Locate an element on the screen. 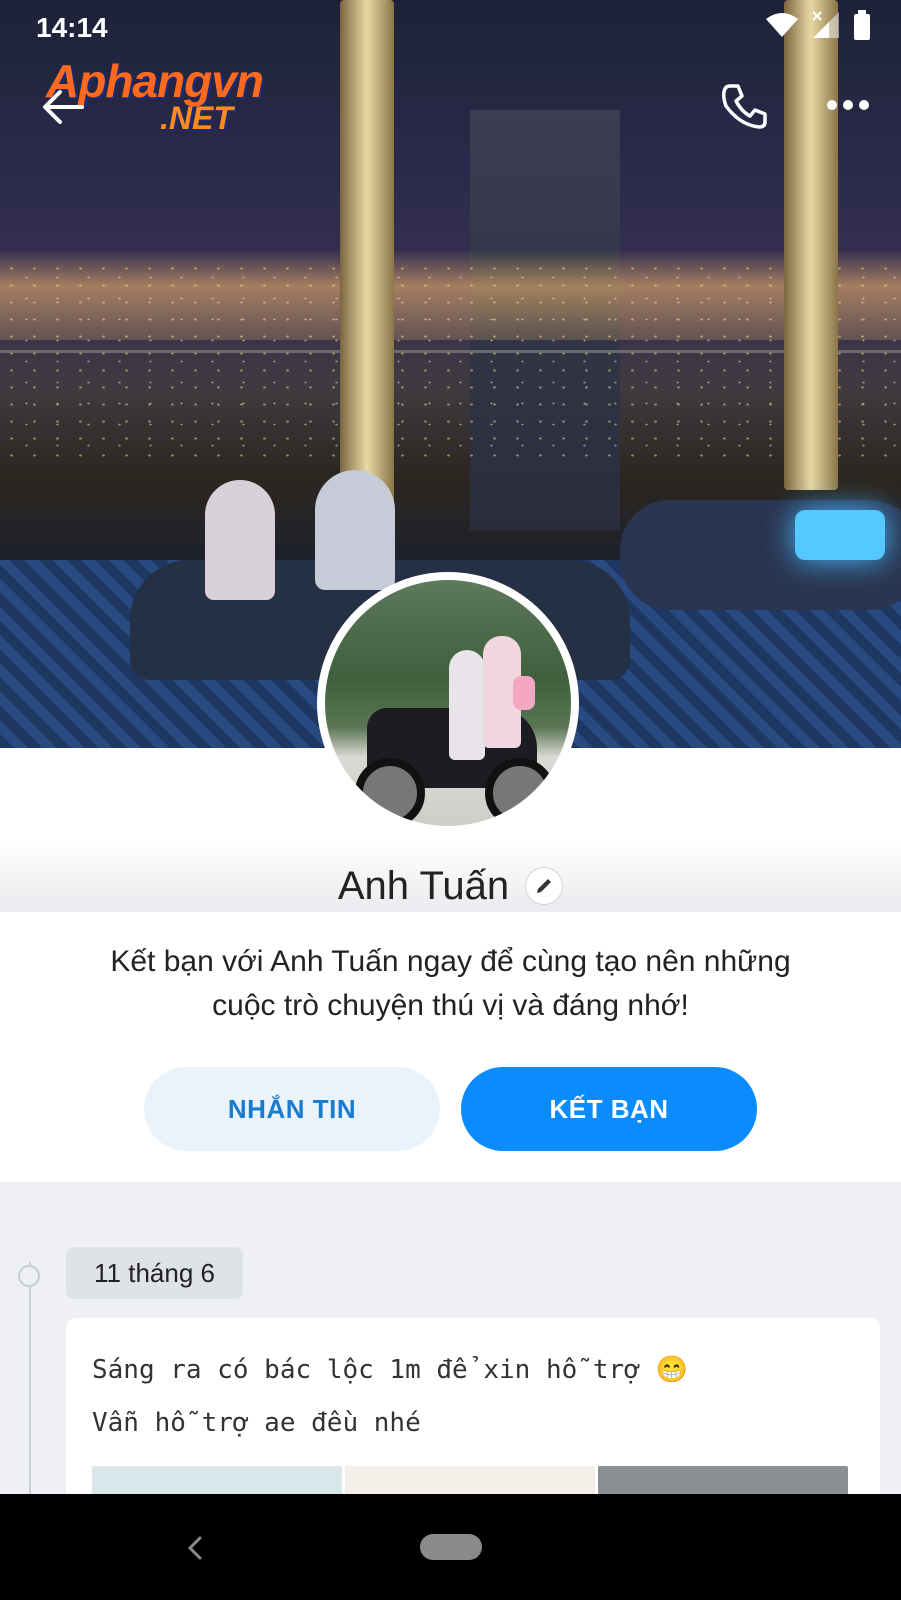 The height and width of the screenshot is (1600, 901). profile-name-row: Anh Tuấn is located at coordinates (450, 886).